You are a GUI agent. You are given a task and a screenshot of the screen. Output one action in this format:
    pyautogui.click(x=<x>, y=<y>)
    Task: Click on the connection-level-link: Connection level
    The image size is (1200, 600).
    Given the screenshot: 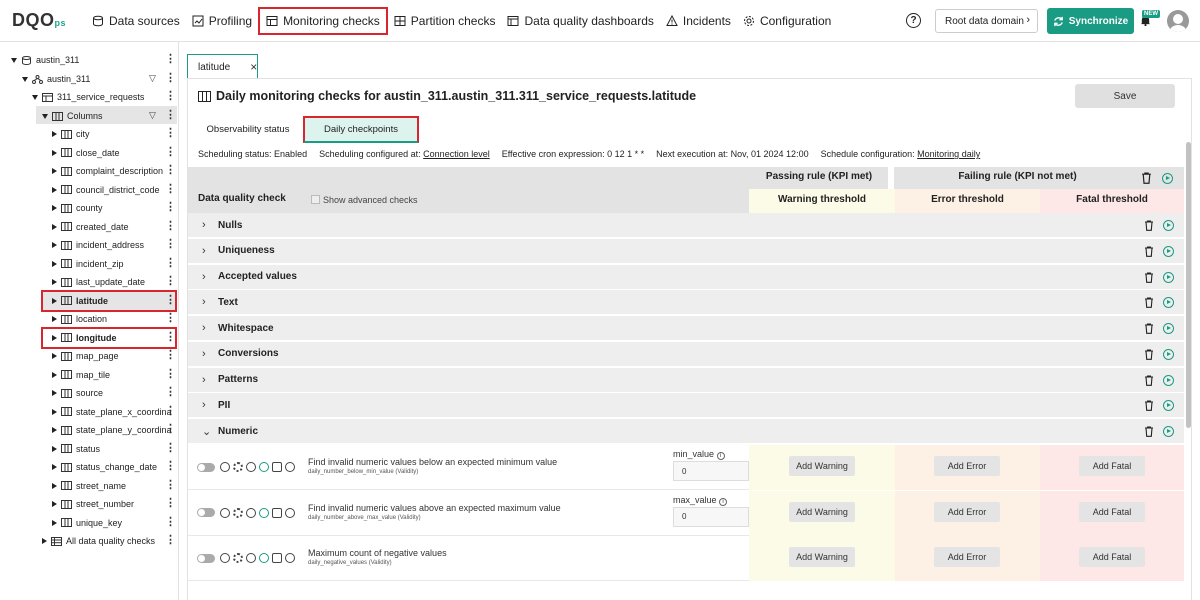 What is the action you would take?
    pyautogui.click(x=456, y=154)
    